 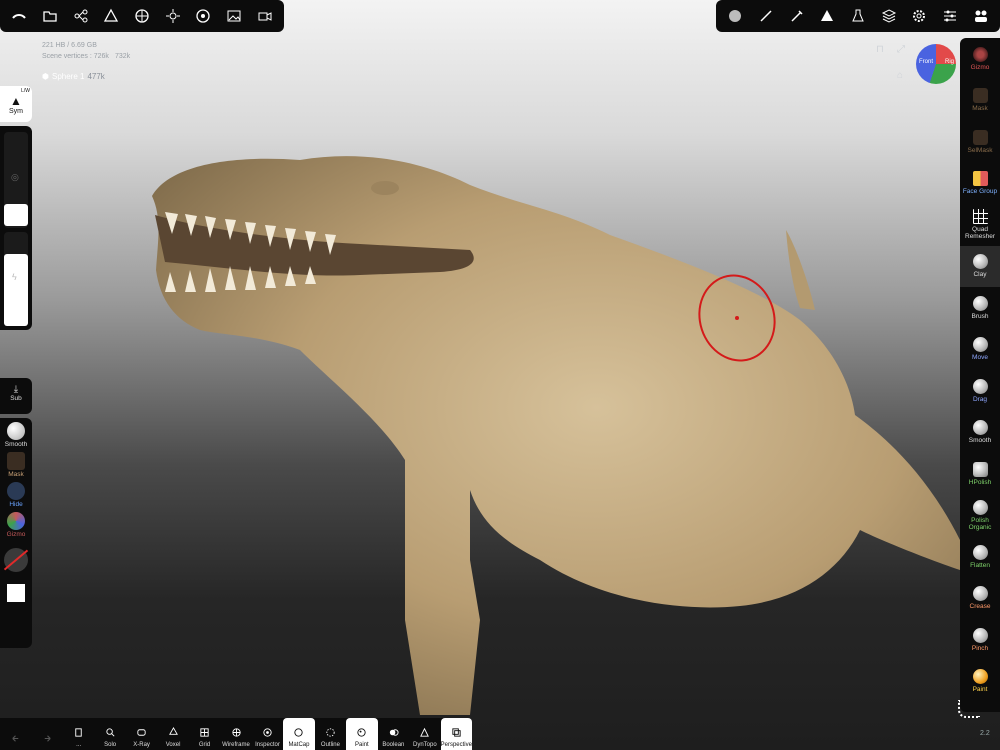 What do you see at coordinates (141, 734) in the screenshot?
I see `xray-button: X-Ray` at bounding box center [141, 734].